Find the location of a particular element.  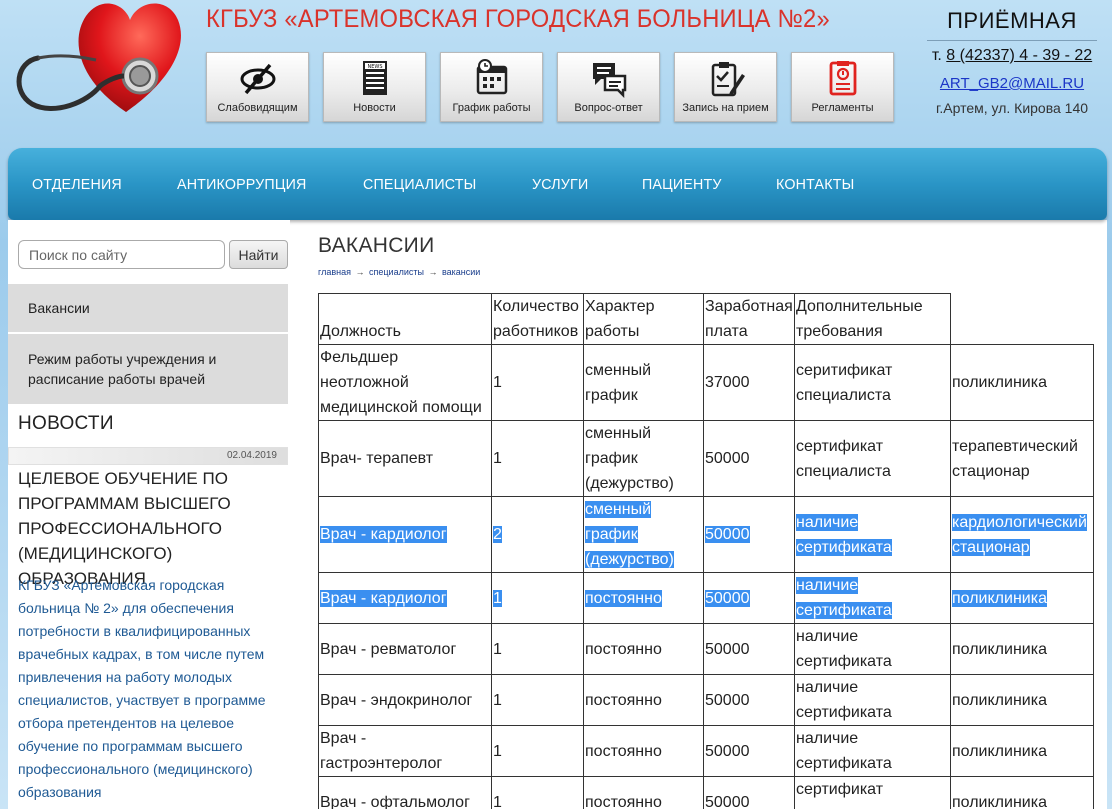

document-alert-icon is located at coordinates (842, 78).